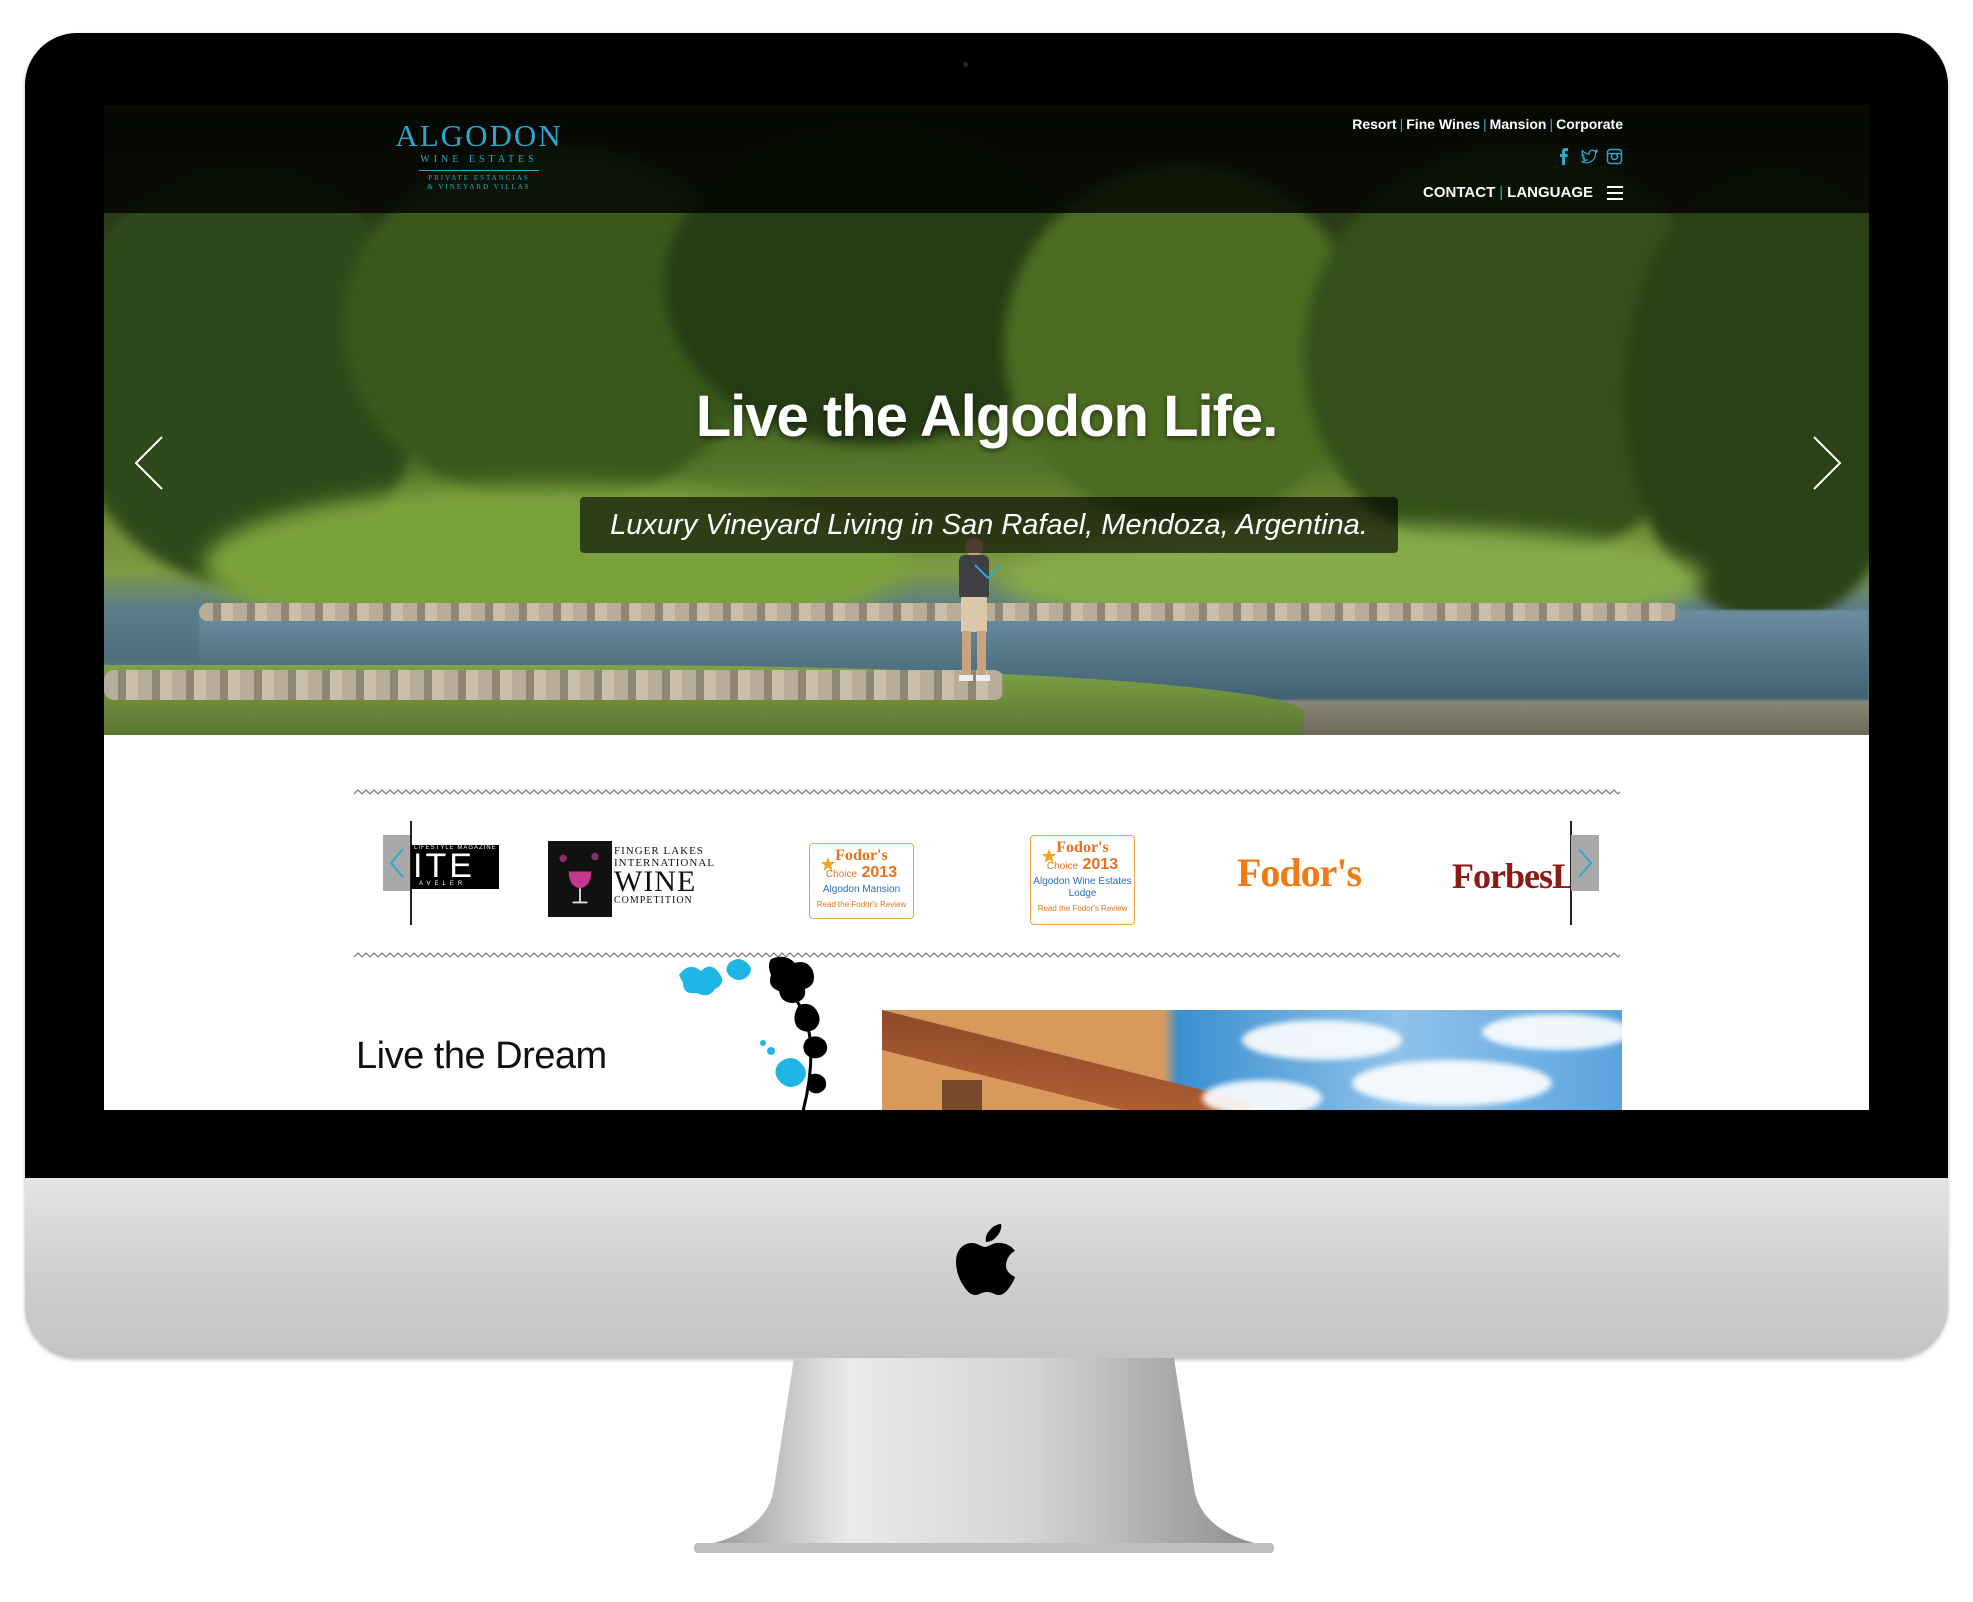 This screenshot has height=1602, width=1973. Describe the element at coordinates (985, 1259) in the screenshot. I see `apple-logo-icon` at that location.